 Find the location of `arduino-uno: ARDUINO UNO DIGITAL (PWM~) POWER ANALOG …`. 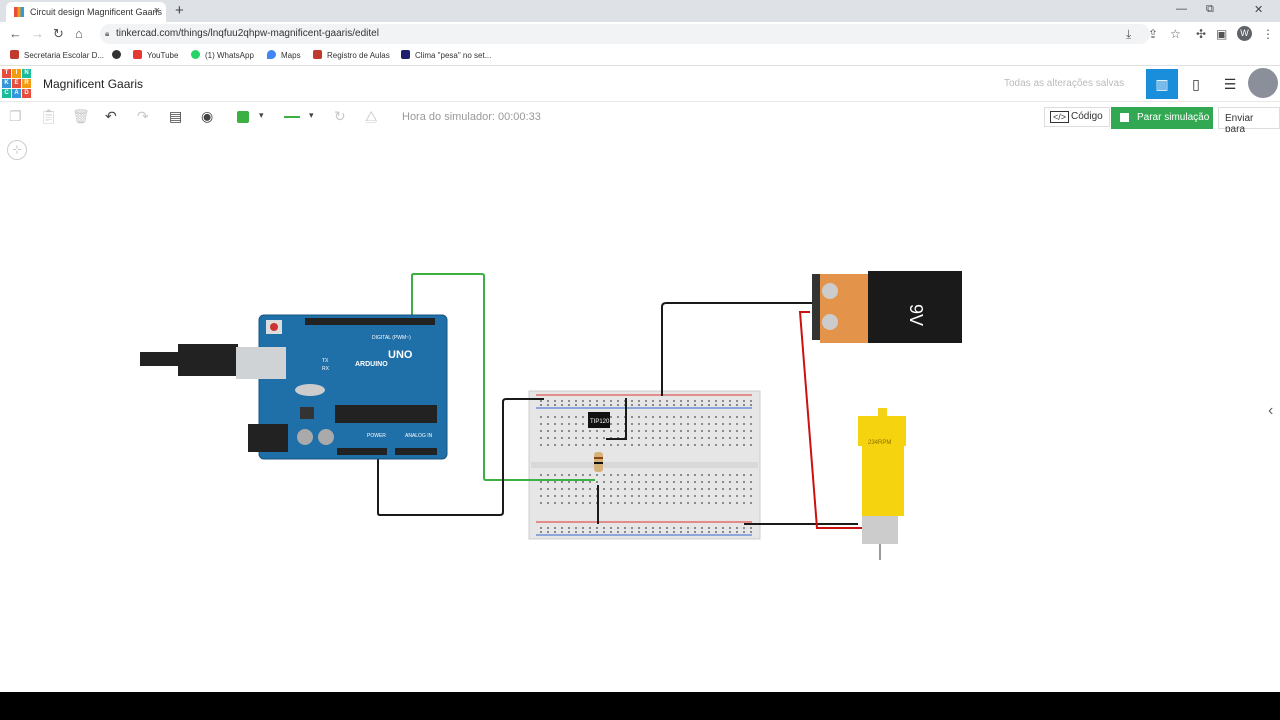

arduino-uno: ARDUINO UNO DIGITAL (PWM~) POWER ANALOG … is located at coordinates (294, 387).